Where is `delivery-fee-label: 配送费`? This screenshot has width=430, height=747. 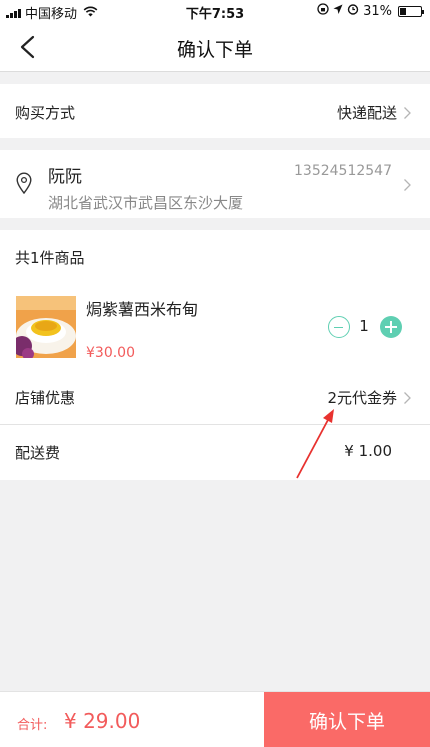 delivery-fee-label: 配送费 is located at coordinates (38, 453).